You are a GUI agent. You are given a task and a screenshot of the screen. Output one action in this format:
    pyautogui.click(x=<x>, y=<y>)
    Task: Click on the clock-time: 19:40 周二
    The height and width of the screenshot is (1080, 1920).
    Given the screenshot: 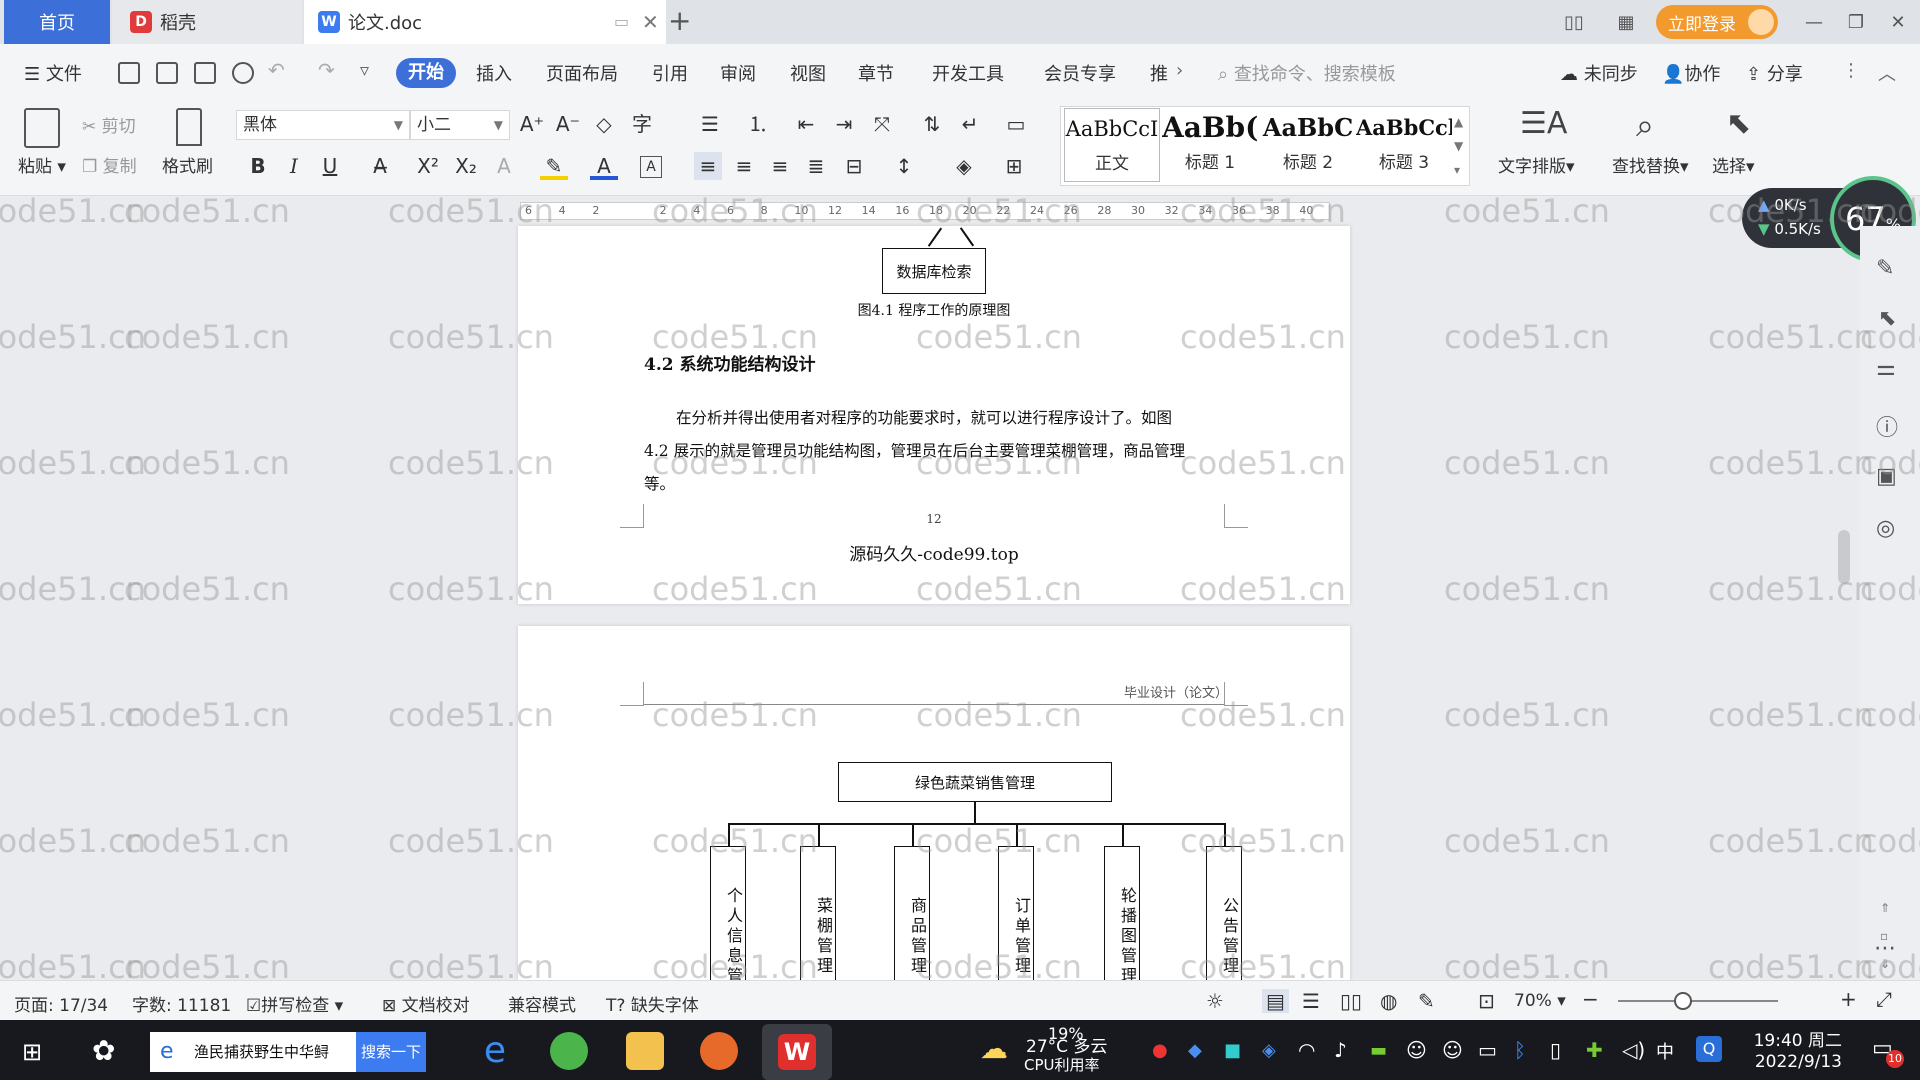 What is the action you would take?
    pyautogui.click(x=1792, y=1038)
    